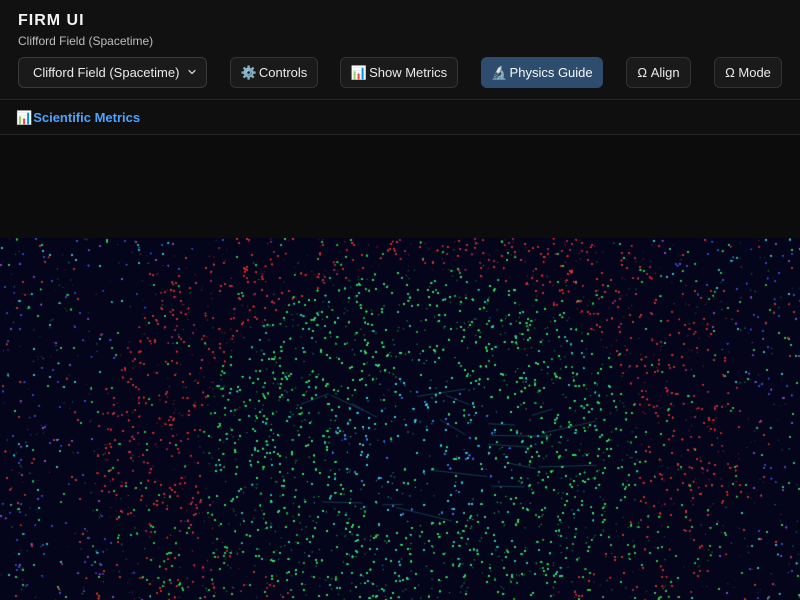 This screenshot has width=800, height=600. I want to click on microscope-icon: 🔬, so click(499, 72).